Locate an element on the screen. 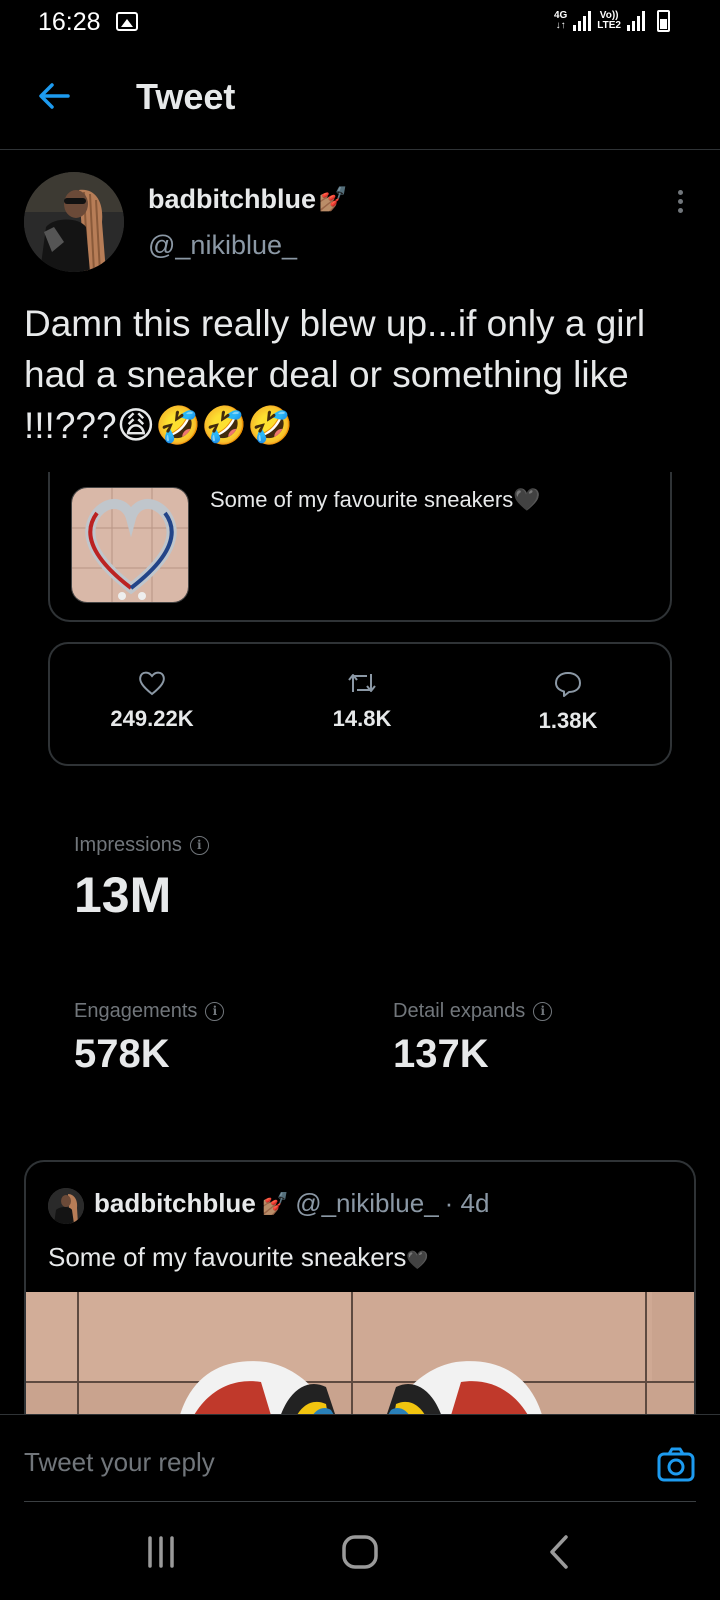 The height and width of the screenshot is (1600, 720). engagements-value: 578K is located at coordinates (122, 1054).